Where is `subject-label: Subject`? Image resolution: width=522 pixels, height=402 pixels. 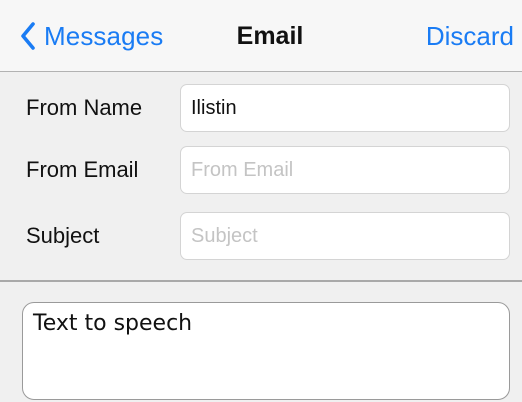 subject-label: Subject is located at coordinates (63, 235).